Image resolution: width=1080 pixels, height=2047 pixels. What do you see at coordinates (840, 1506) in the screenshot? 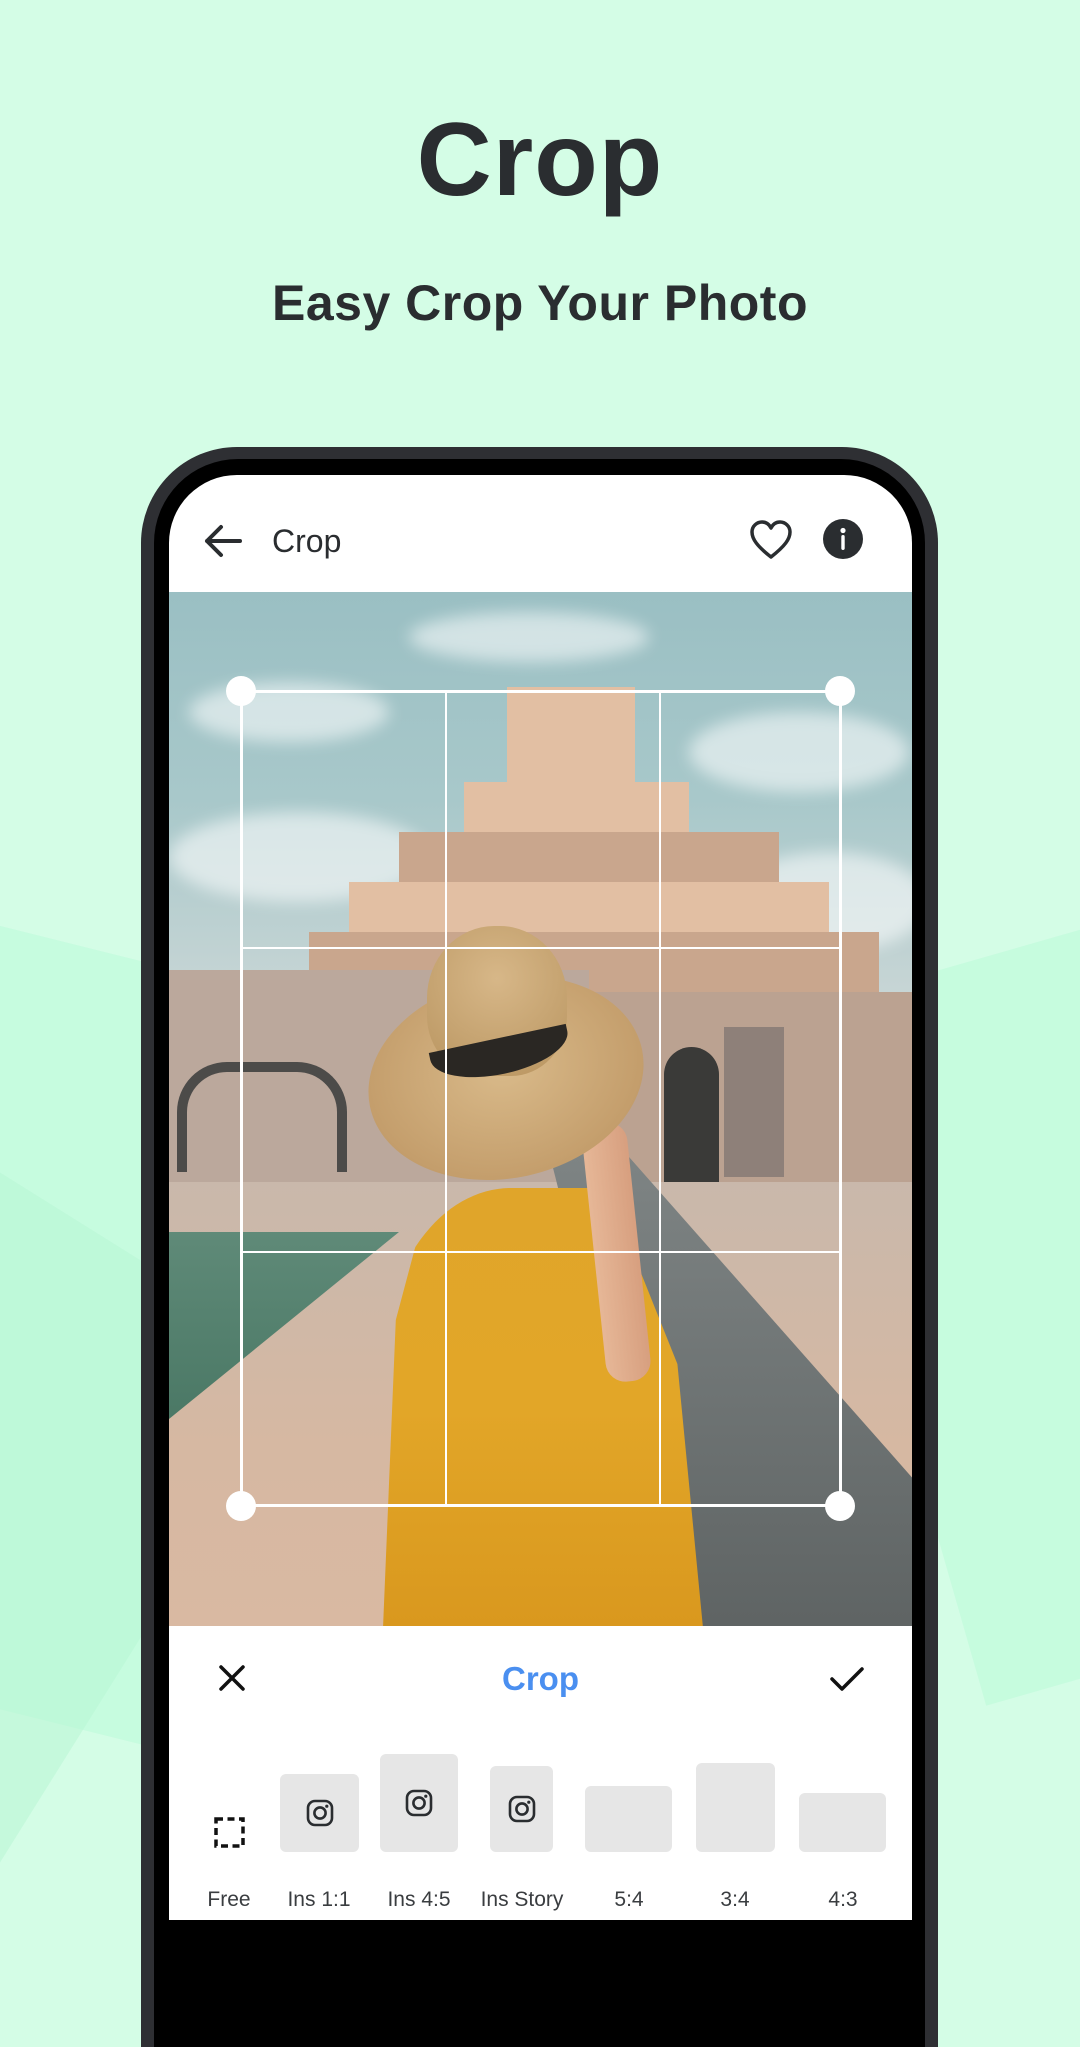
I see `crop-handle-bottom-right` at bounding box center [840, 1506].